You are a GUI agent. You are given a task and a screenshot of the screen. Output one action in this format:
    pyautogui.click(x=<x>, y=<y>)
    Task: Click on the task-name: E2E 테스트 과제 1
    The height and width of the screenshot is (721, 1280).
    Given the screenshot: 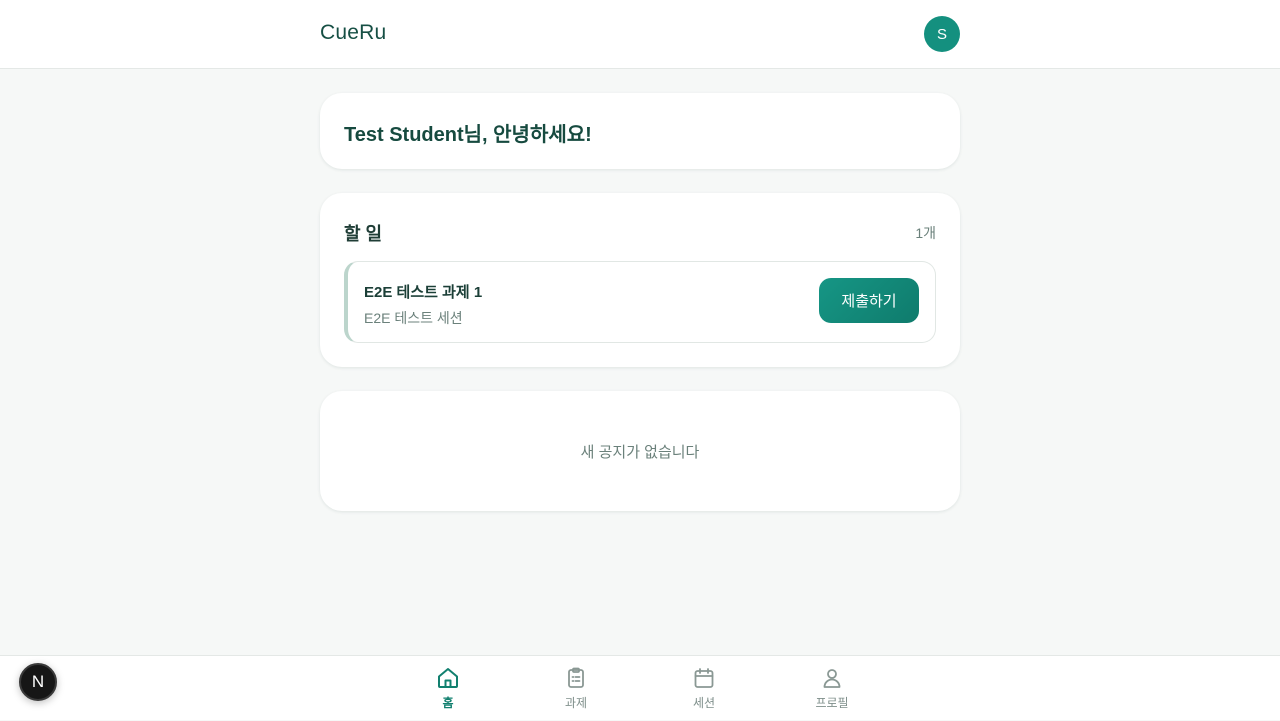 What is the action you would take?
    pyautogui.click(x=423, y=292)
    